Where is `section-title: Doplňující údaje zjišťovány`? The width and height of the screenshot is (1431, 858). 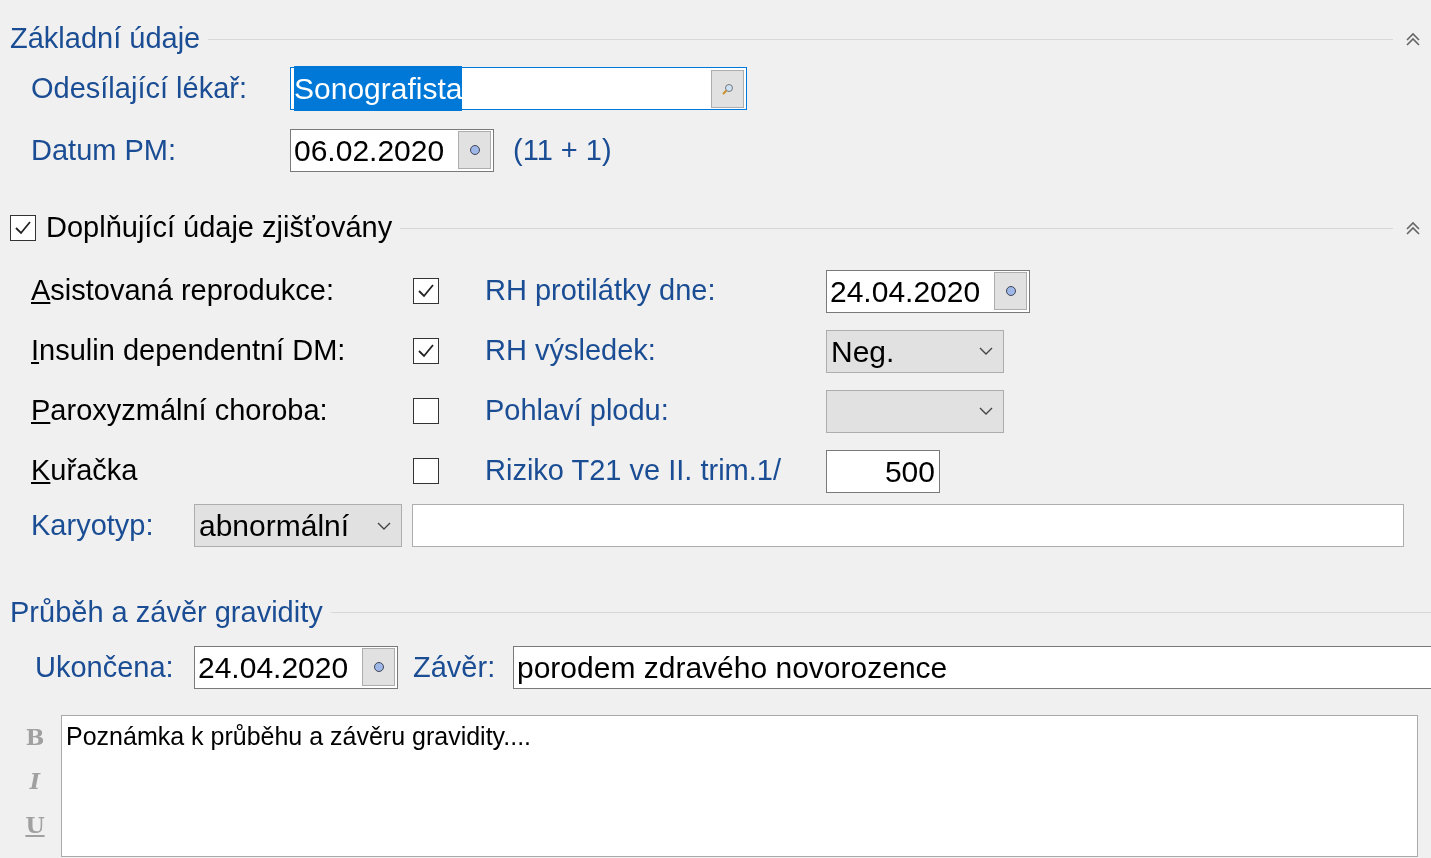 section-title: Doplňující údaje zjišťovány is located at coordinates (219, 228).